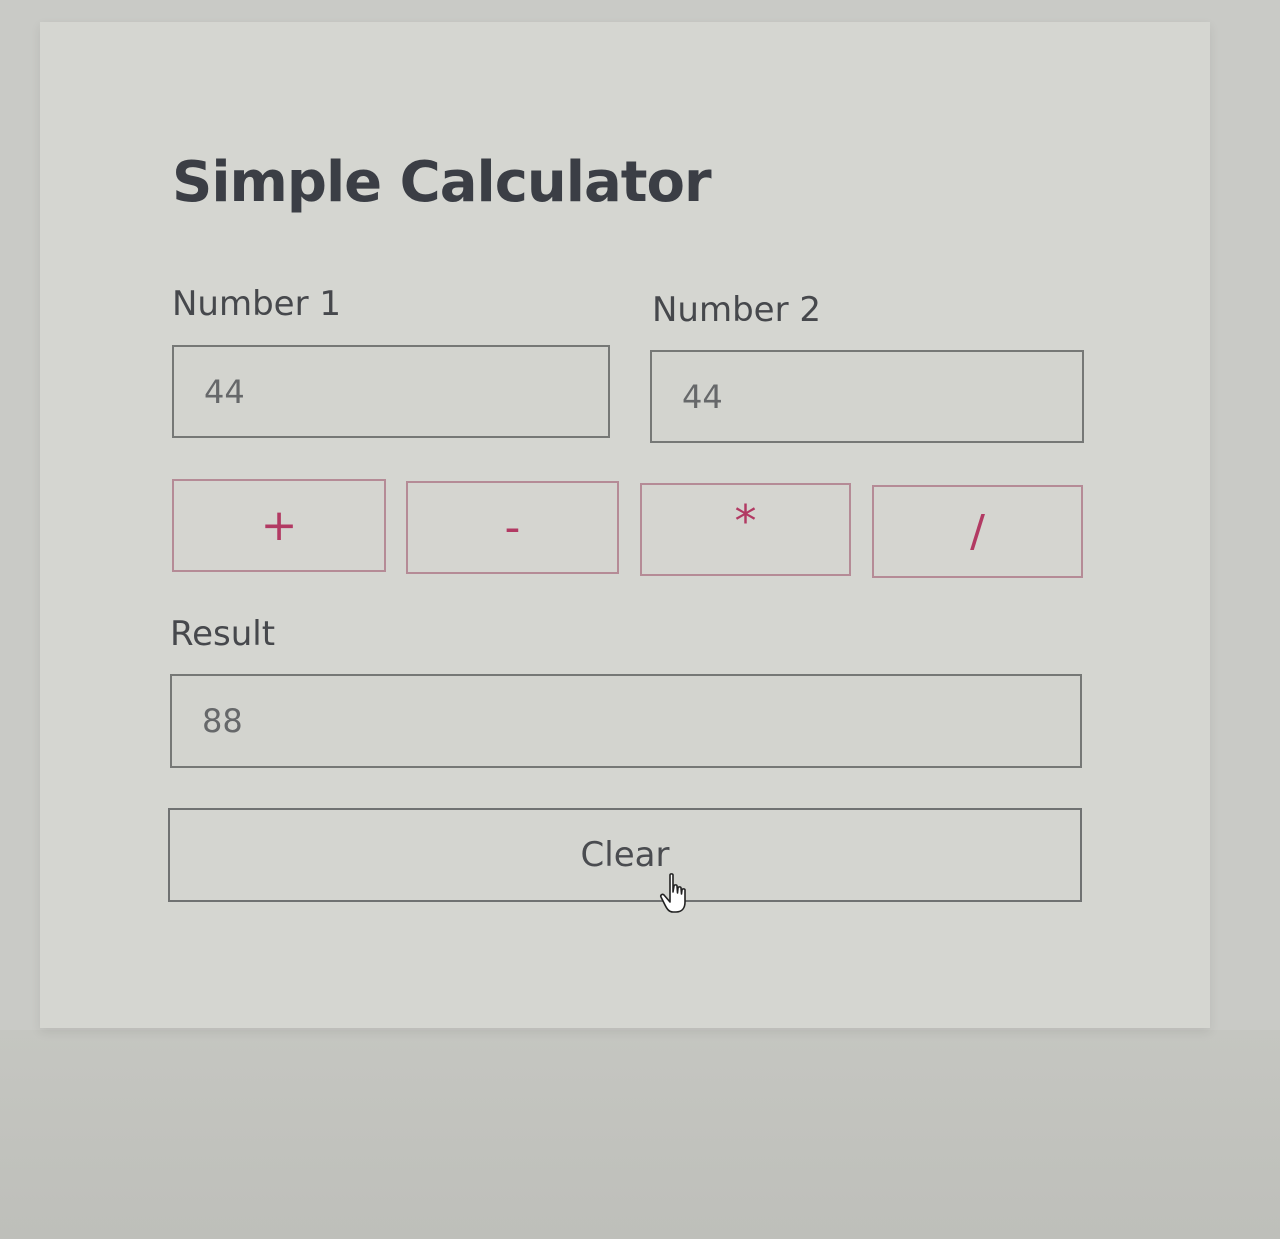  I want to click on hand-pointer-icon, so click(672, 893).